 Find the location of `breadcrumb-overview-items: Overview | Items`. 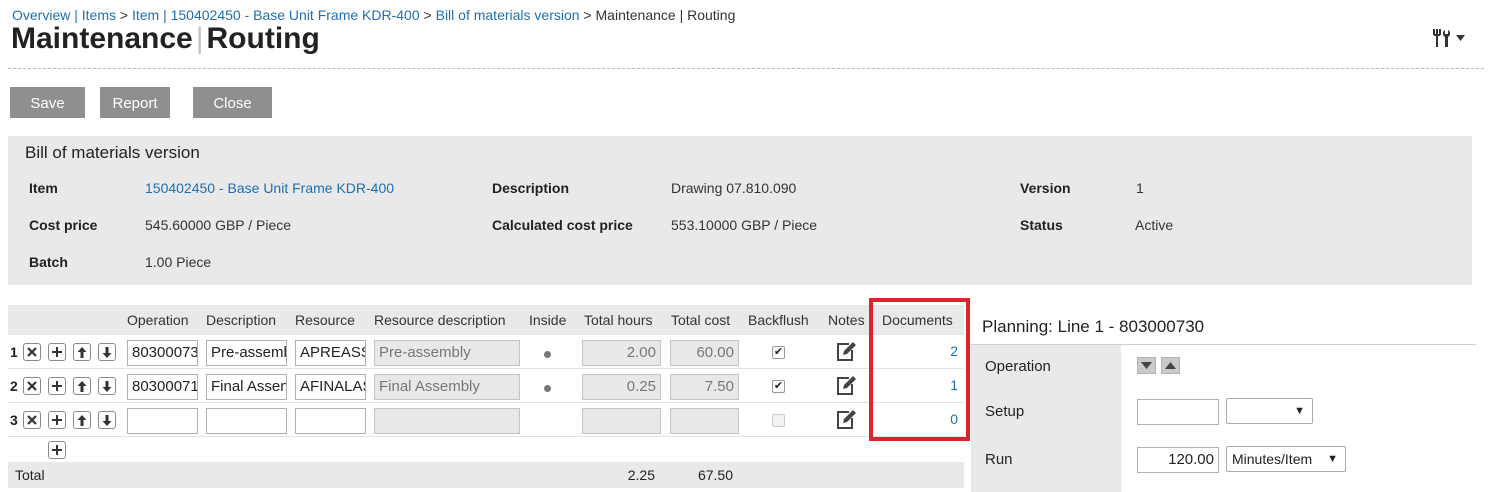

breadcrumb-overview-items: Overview | Items is located at coordinates (64, 15).